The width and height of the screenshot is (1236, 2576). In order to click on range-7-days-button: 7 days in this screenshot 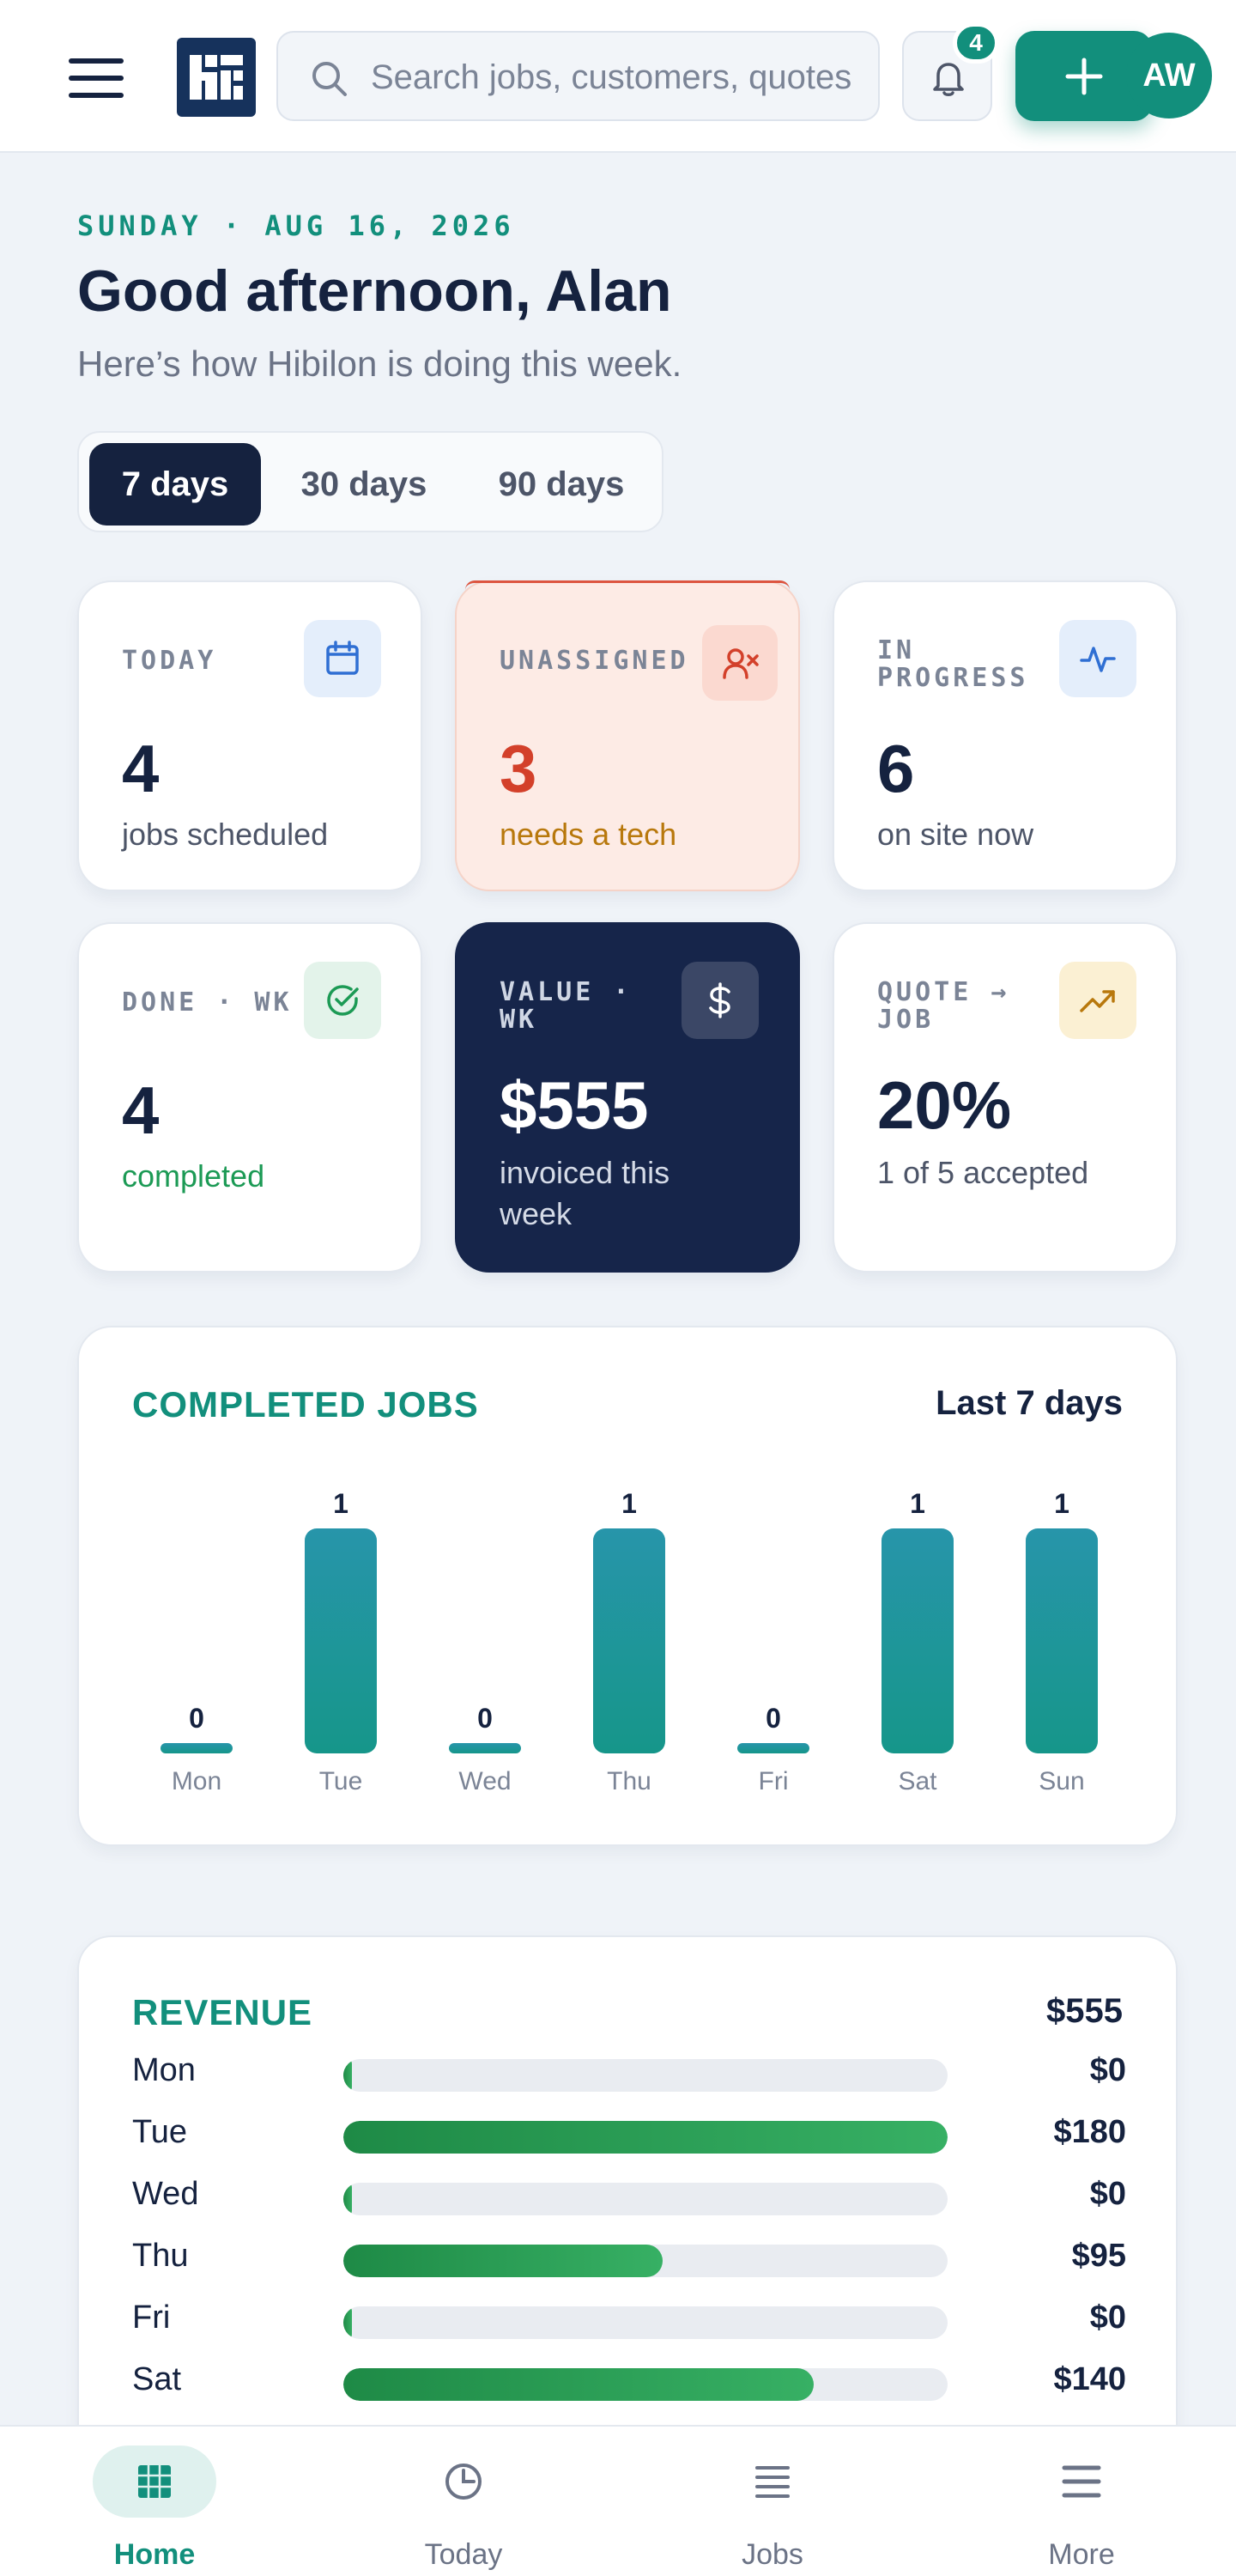, I will do `click(175, 485)`.